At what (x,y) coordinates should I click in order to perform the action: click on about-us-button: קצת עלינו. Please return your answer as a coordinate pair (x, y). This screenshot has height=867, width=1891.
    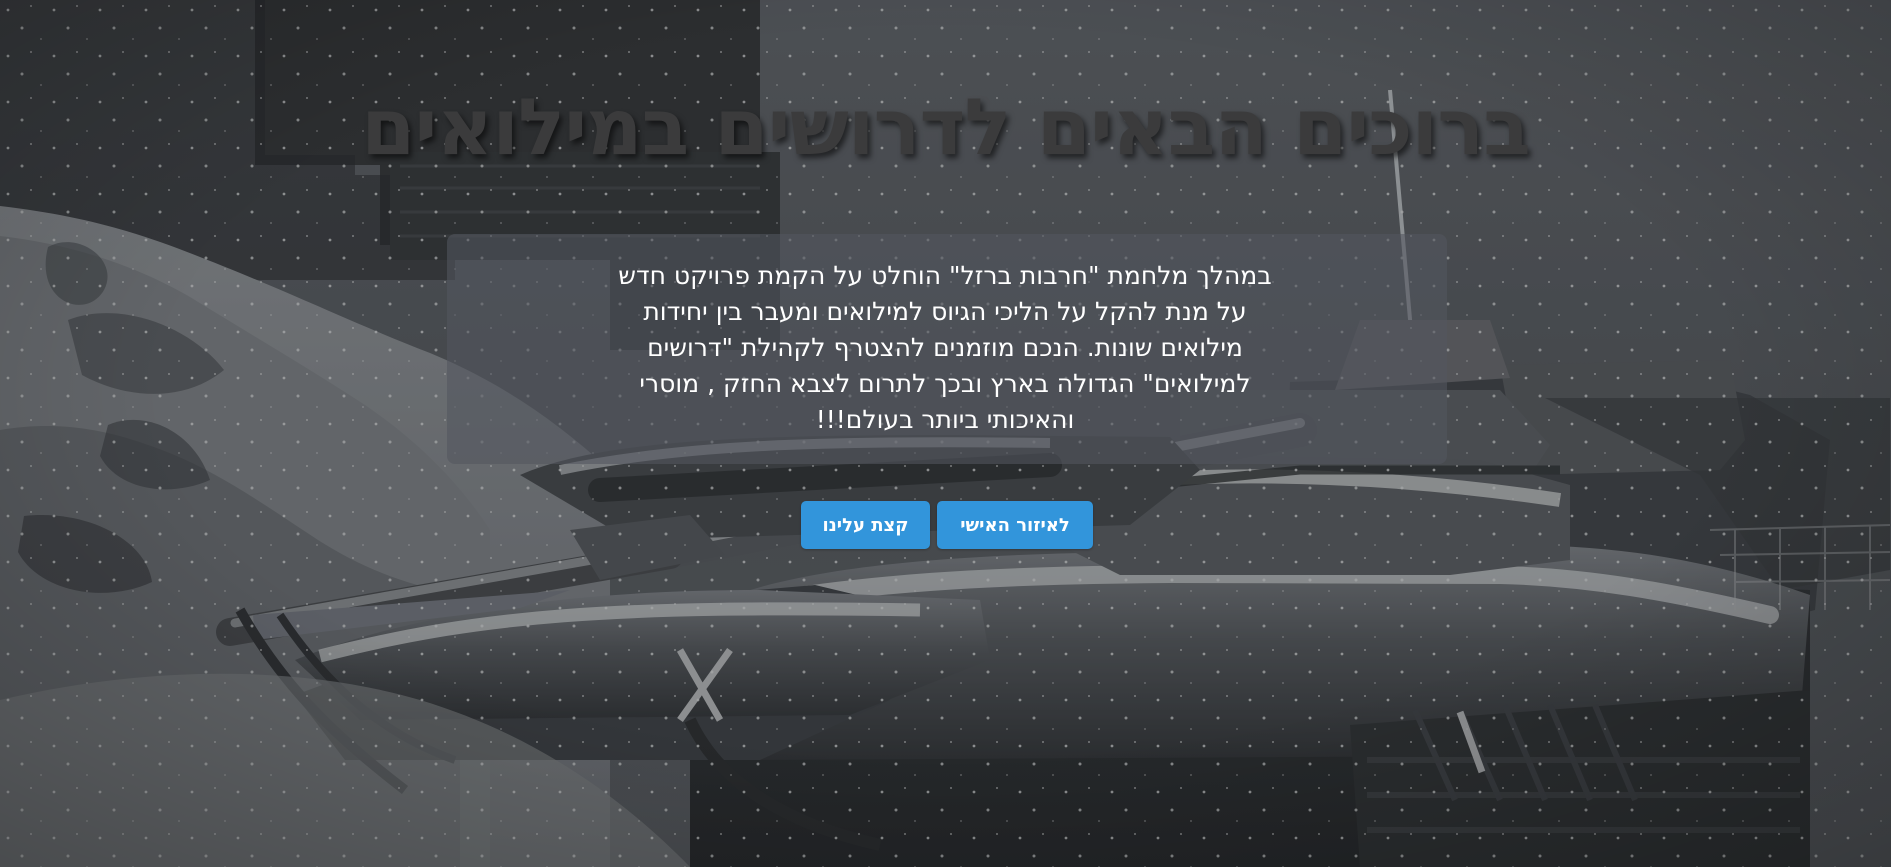
    Looking at the image, I should click on (865, 525).